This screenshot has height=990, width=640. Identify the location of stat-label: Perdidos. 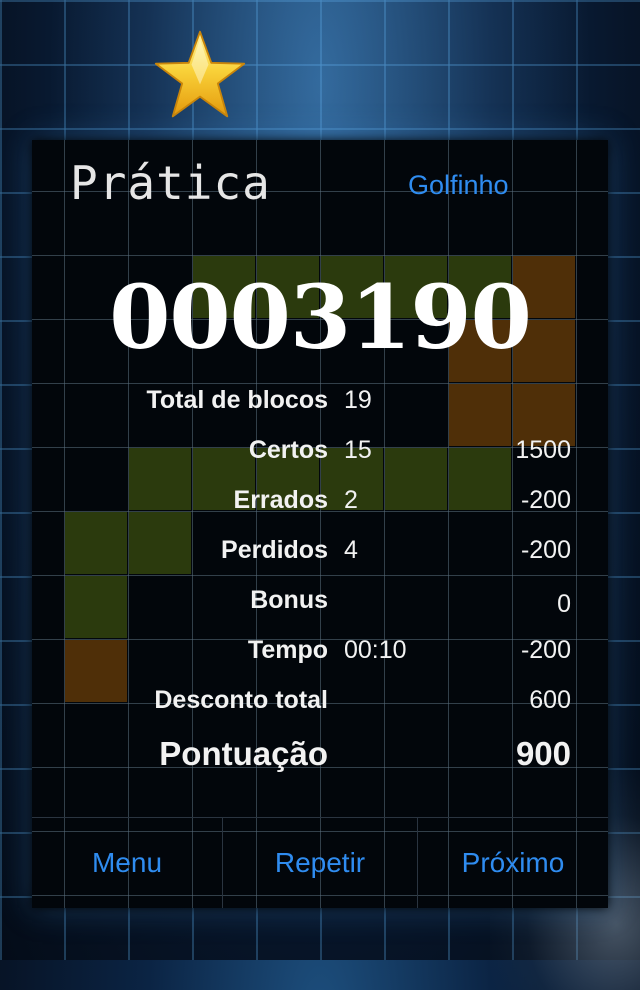
(274, 550).